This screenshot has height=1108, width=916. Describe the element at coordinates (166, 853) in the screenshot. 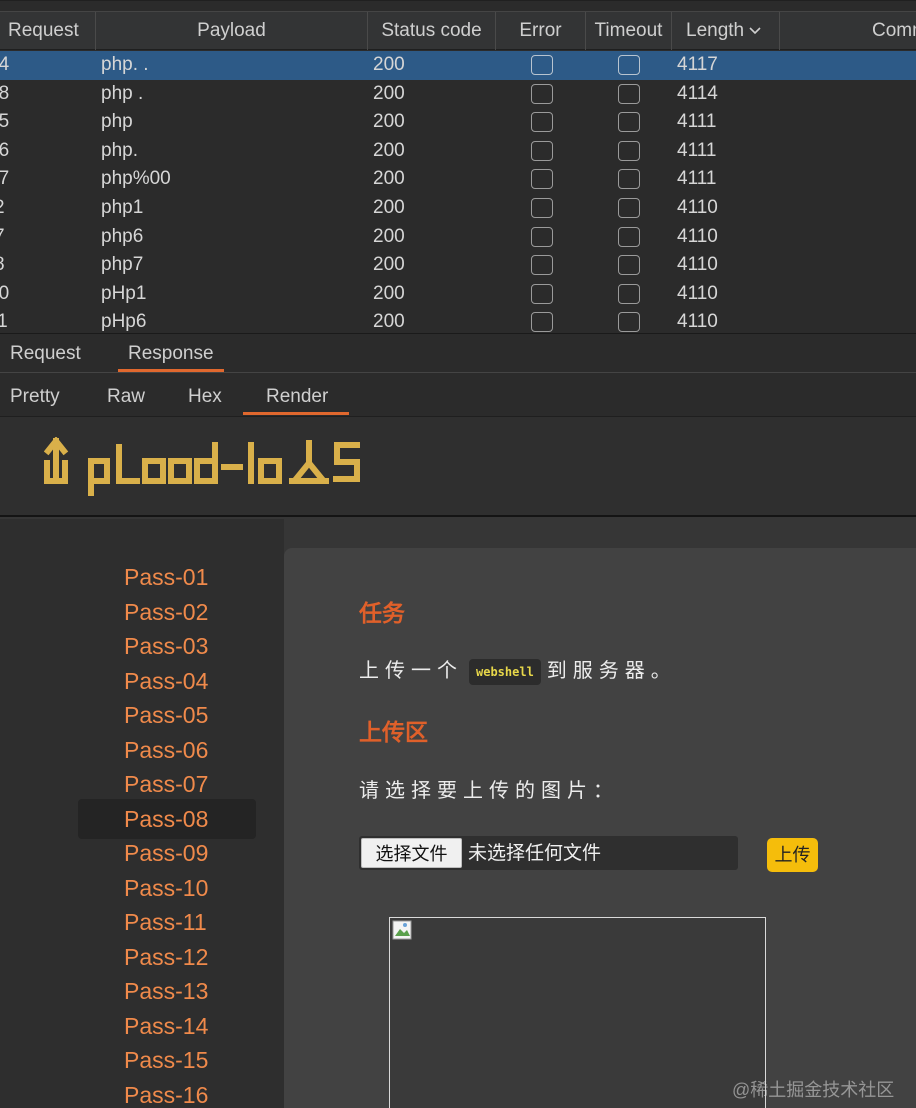

I see `sidebar-item-pass-09: Pass-09` at that location.